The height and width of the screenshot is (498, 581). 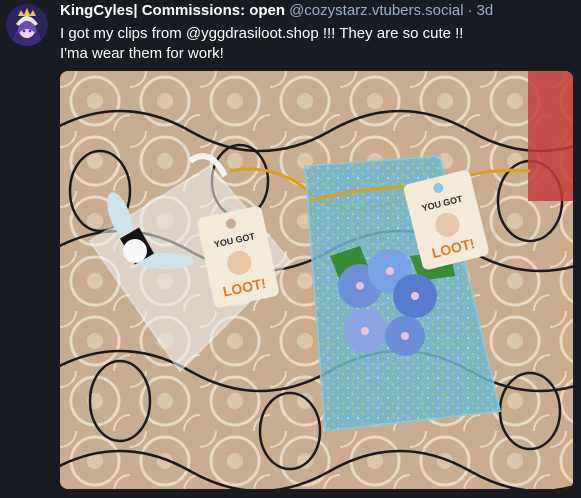 I want to click on avatar-image, so click(x=27, y=25).